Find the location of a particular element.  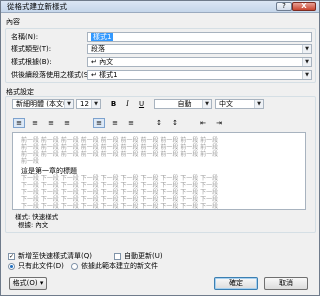

align-left-button: ≡ is located at coordinates (19, 123).